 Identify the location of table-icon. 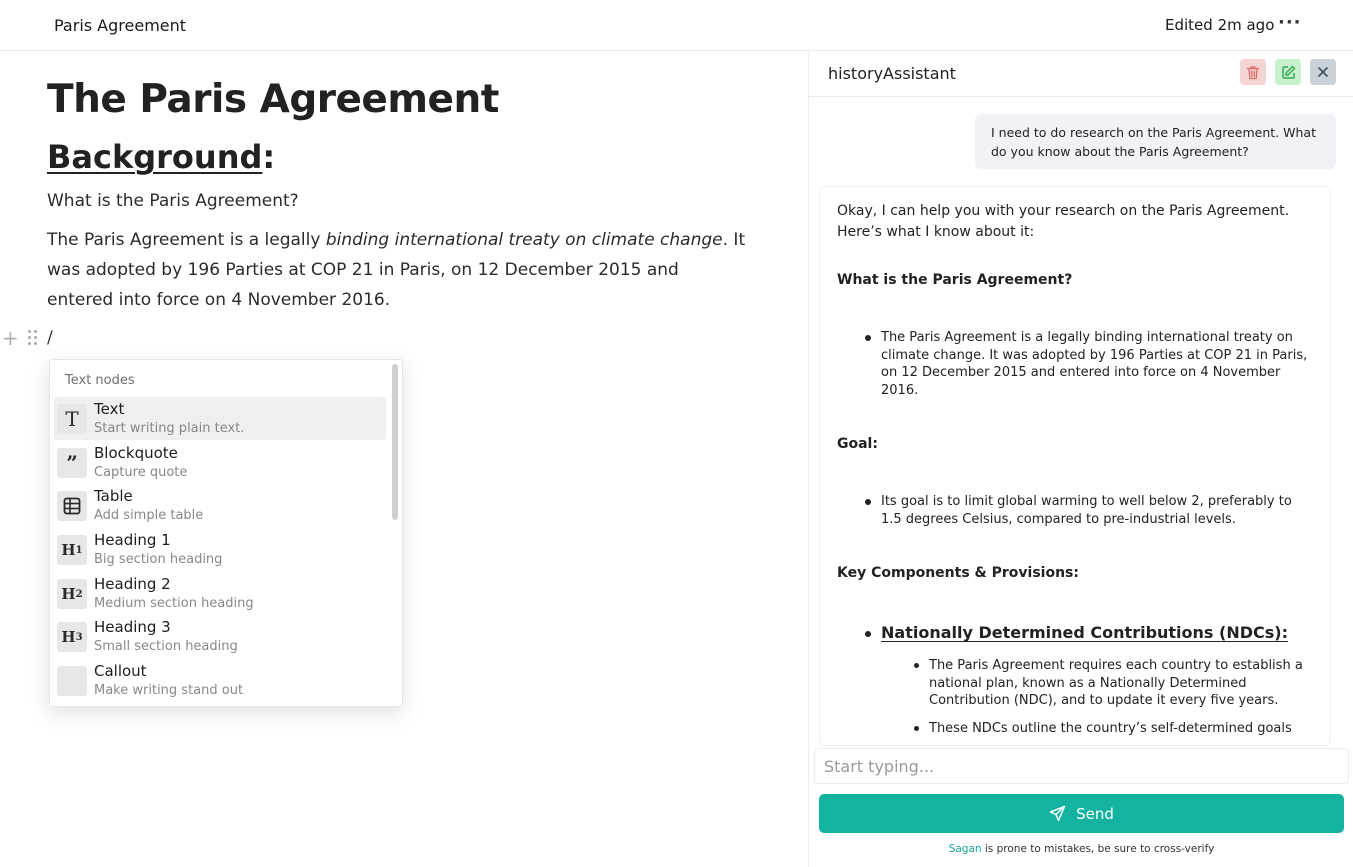
(72, 506).